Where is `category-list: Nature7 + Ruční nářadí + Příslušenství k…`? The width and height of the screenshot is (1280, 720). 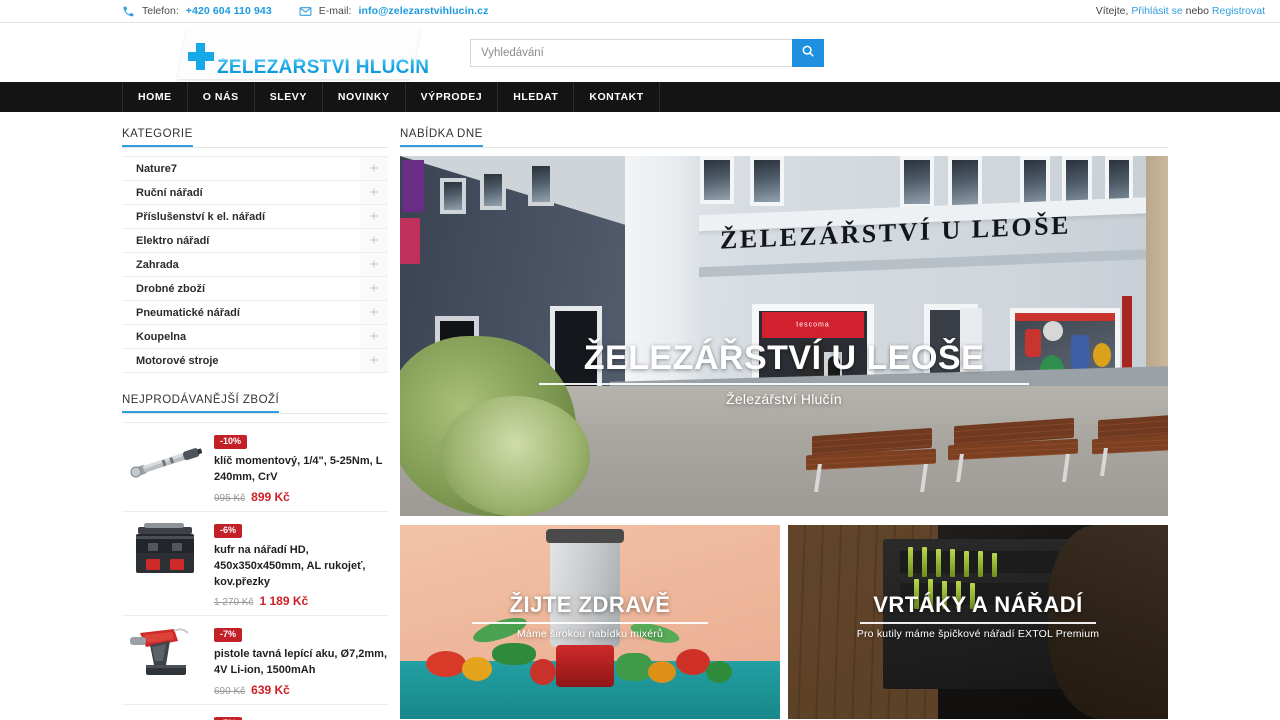 category-list: Nature7 + Ruční nářadí + Příslušenství k… is located at coordinates (255, 264).